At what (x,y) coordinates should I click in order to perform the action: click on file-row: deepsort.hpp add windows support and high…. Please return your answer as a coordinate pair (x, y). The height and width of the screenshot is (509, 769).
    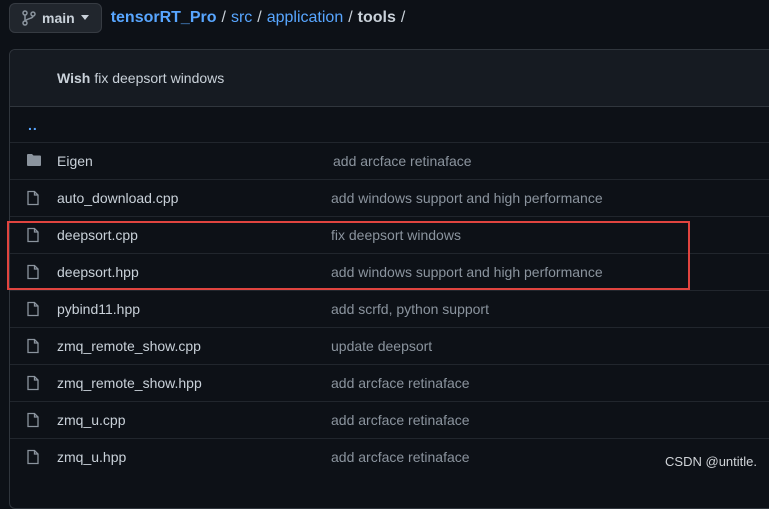
    Looking at the image, I should click on (389, 271).